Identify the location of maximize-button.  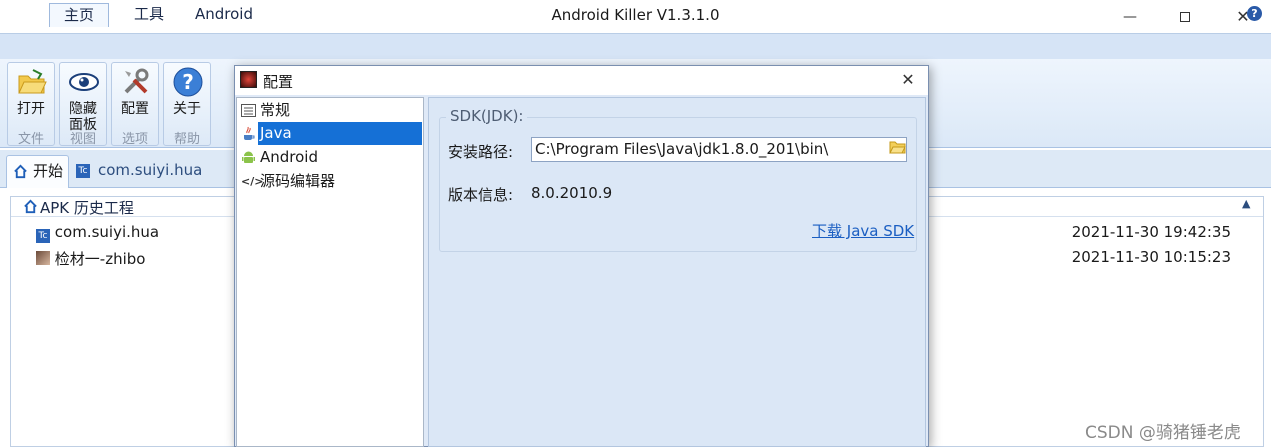
(1185, 16).